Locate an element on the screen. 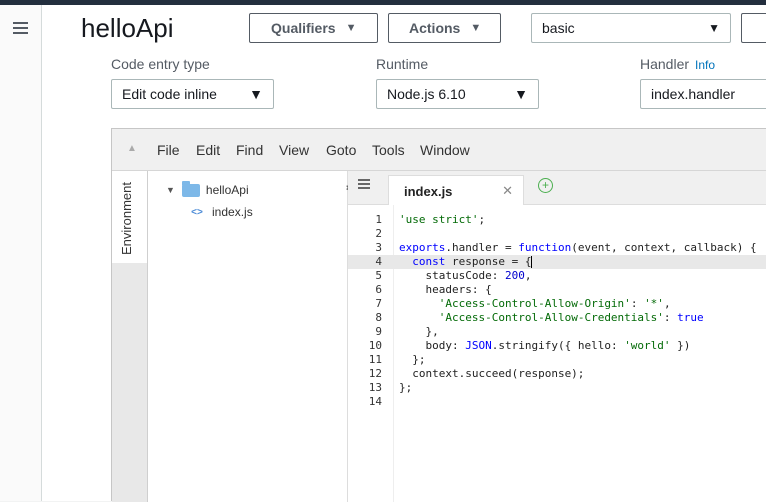 The width and height of the screenshot is (766, 502). menu-icon is located at coordinates (20, 28).